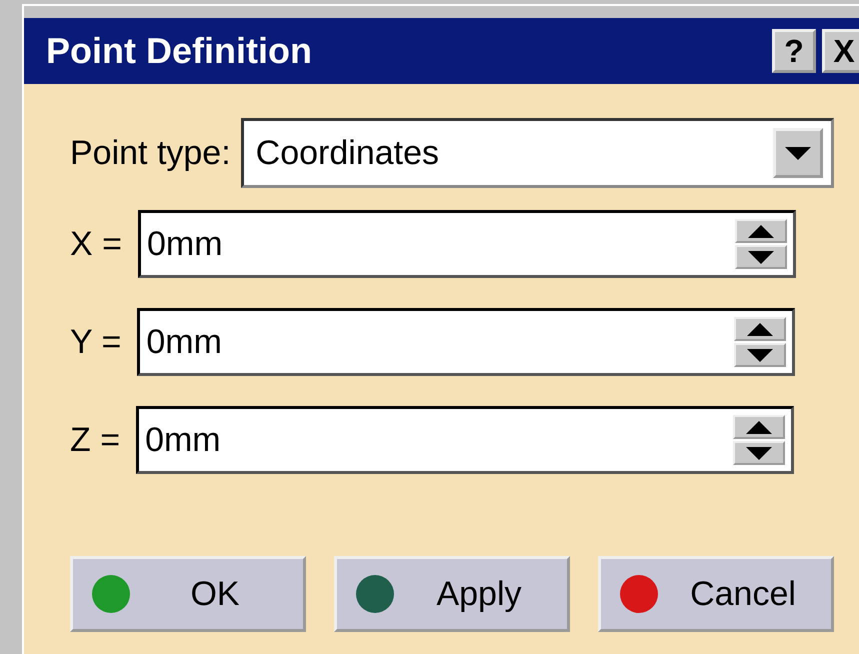 This screenshot has width=859, height=654. What do you see at coordinates (96, 244) in the screenshot?
I see `coordinate-label: X =` at bounding box center [96, 244].